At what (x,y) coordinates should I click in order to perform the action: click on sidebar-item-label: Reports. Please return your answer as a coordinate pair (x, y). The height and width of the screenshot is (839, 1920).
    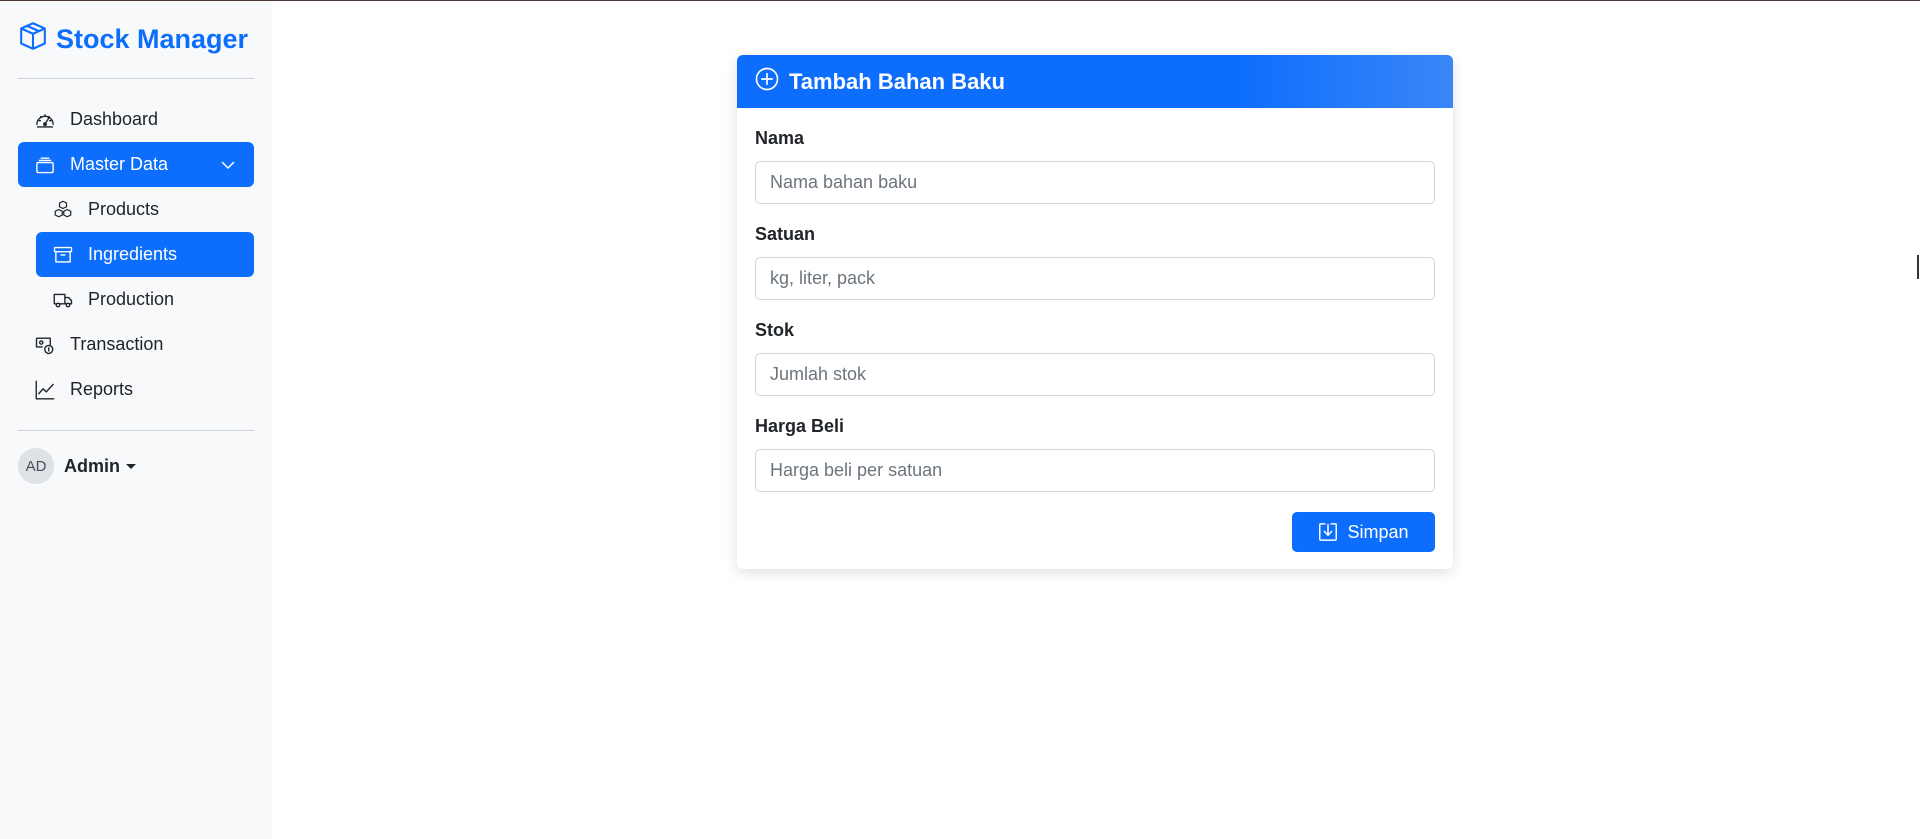
    Looking at the image, I should click on (102, 389).